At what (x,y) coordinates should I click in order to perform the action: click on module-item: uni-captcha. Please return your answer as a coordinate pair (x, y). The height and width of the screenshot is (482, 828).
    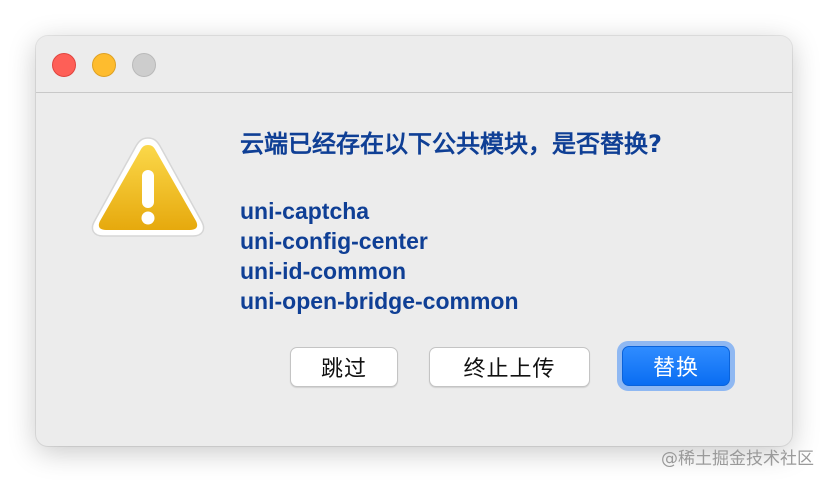
    Looking at the image, I should click on (305, 211).